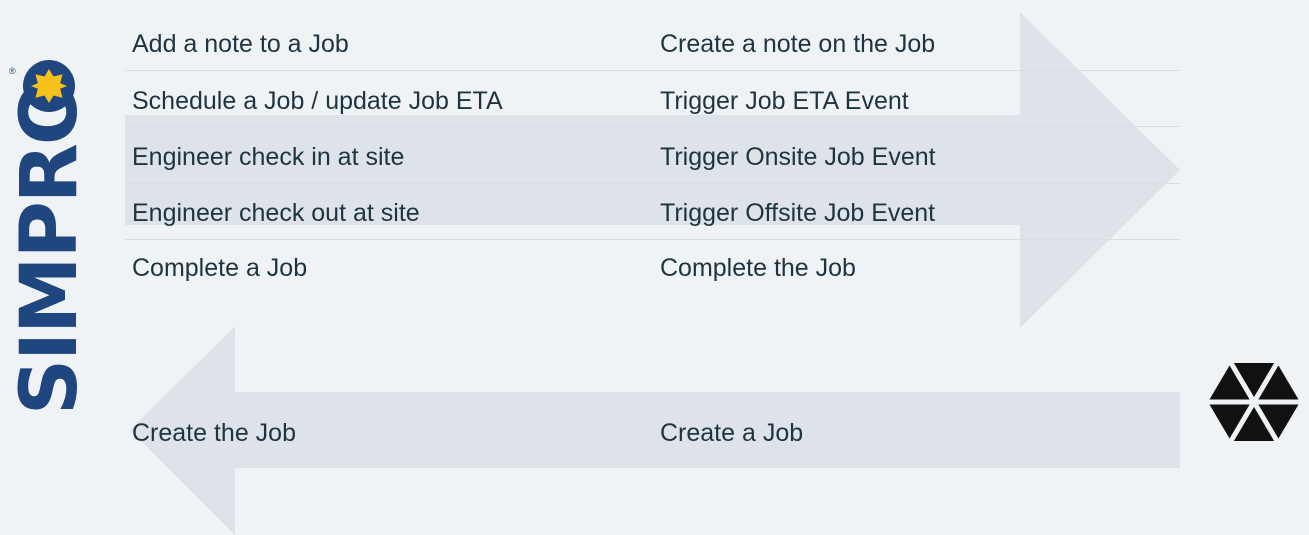  What do you see at coordinates (12, 71) in the screenshot?
I see `registered-mark: ®` at bounding box center [12, 71].